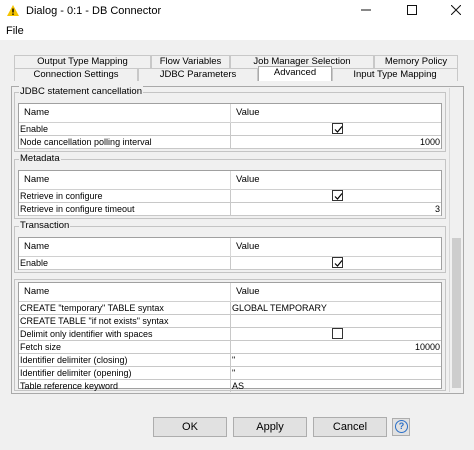 This screenshot has width=474, height=450. I want to click on scrollbar-thumb, so click(456, 313).